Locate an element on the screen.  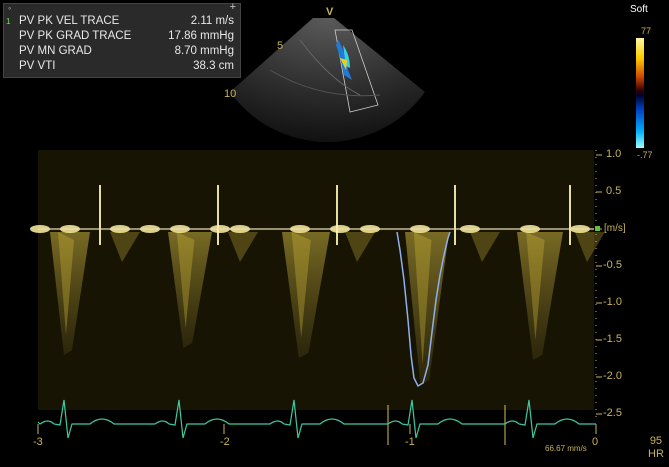
velocity-tick-label: 0.5 is located at coordinates (614, 191).